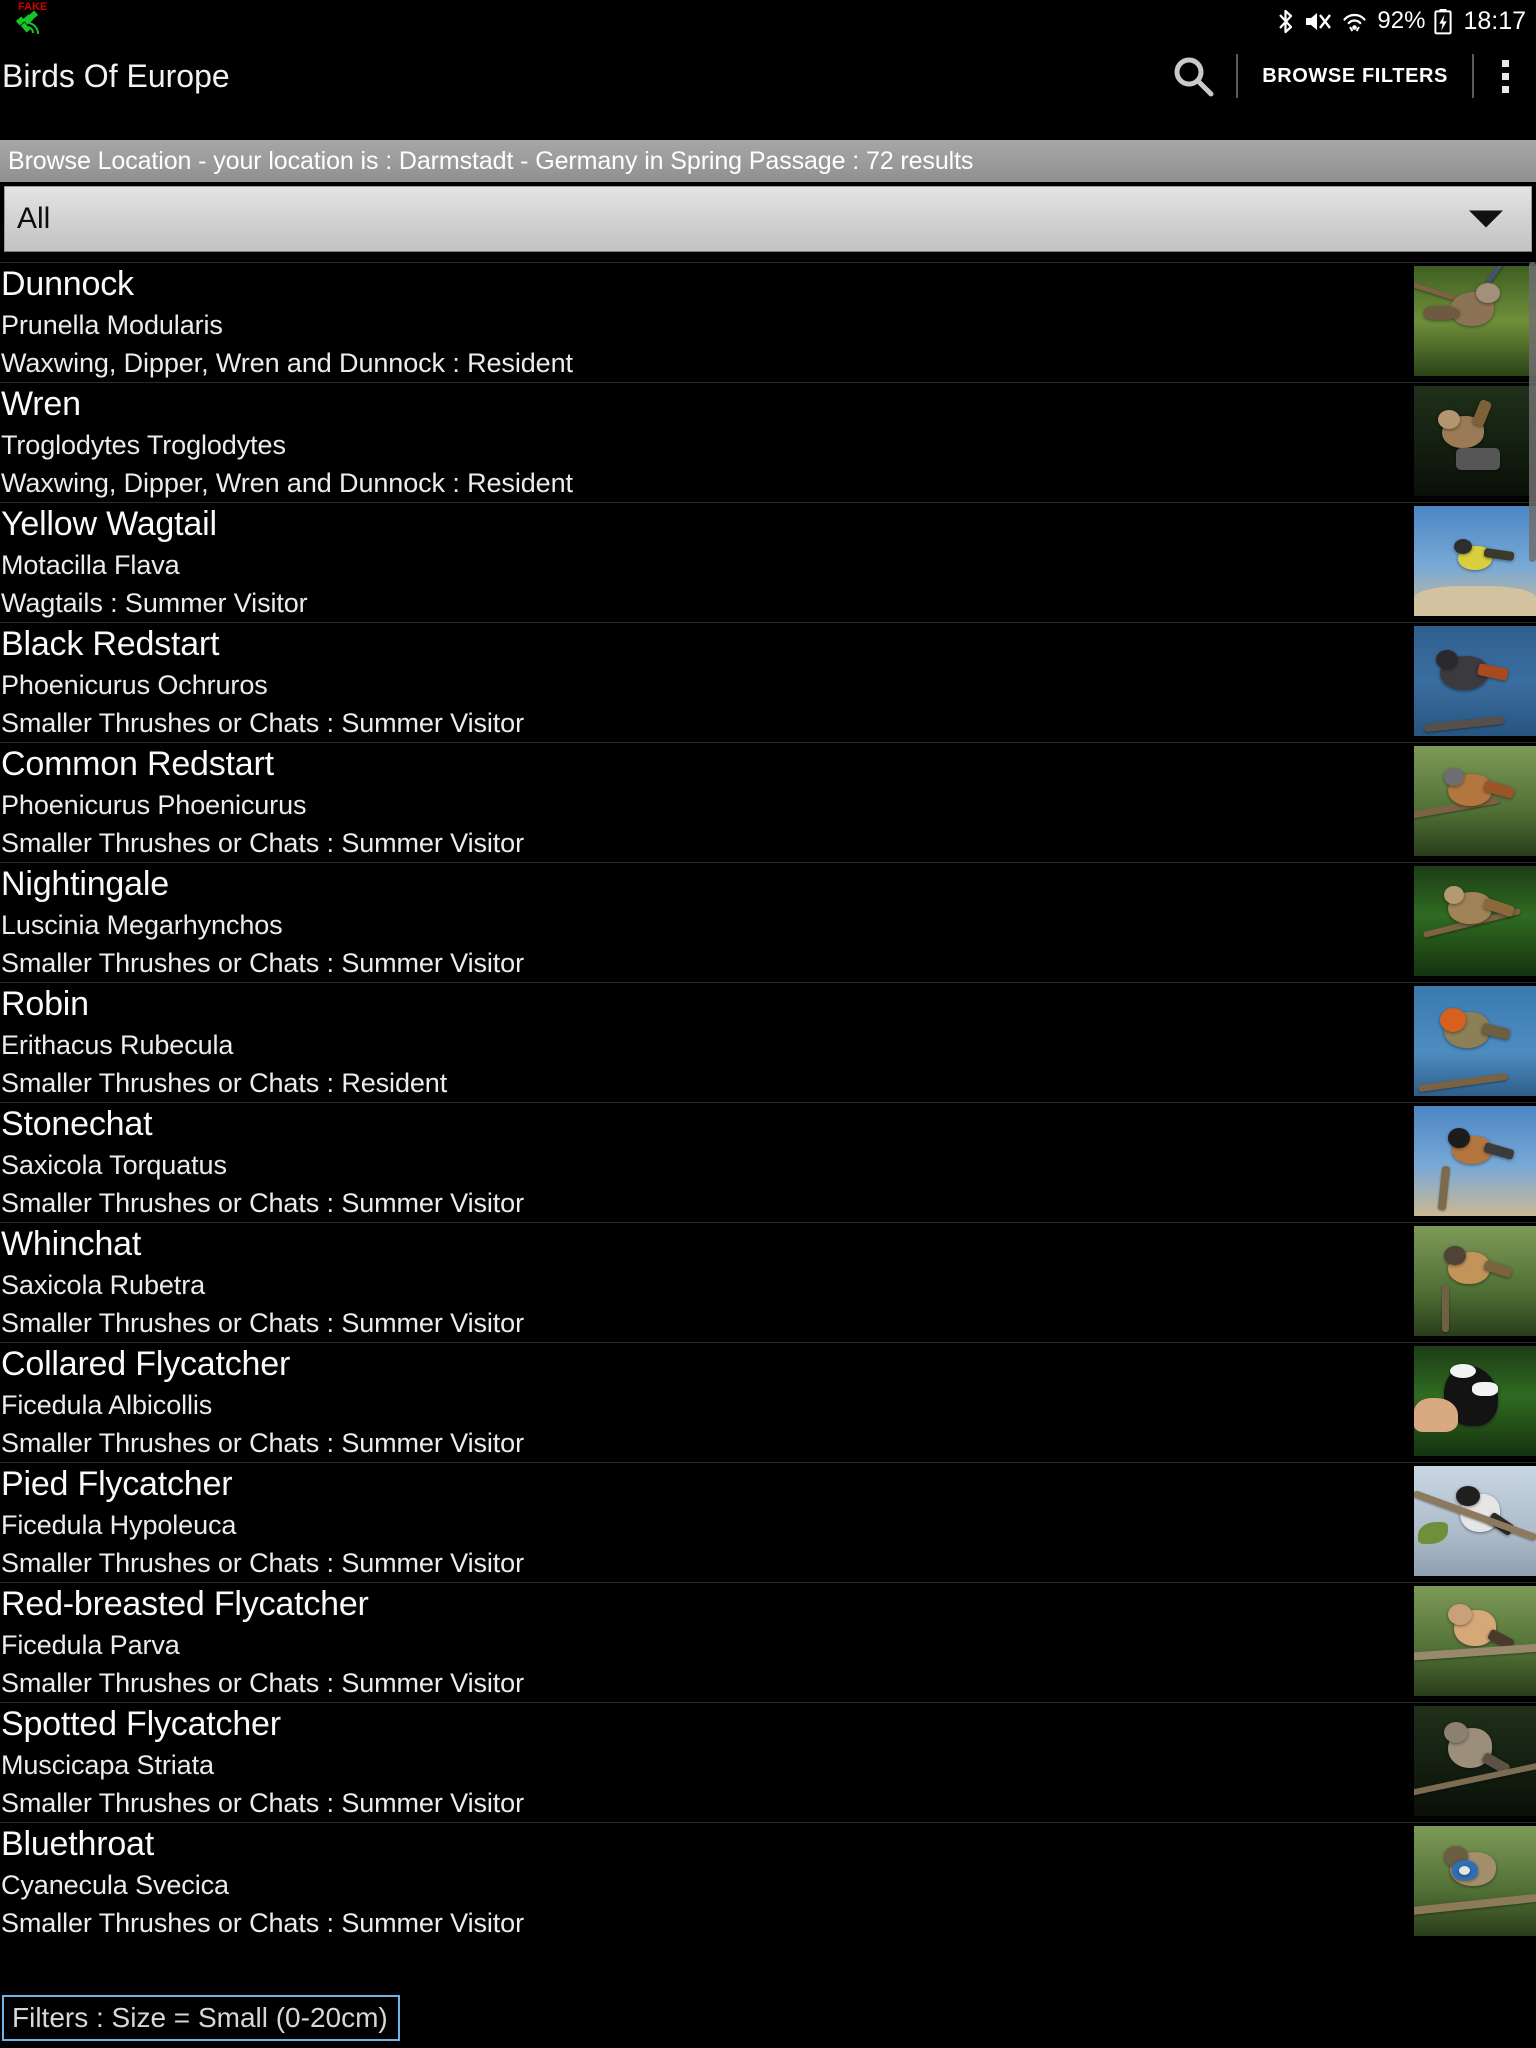 This screenshot has height=2048, width=1536. Describe the element at coordinates (146, 1364) in the screenshot. I see `list-item-name: Collared Flycatcher` at that location.